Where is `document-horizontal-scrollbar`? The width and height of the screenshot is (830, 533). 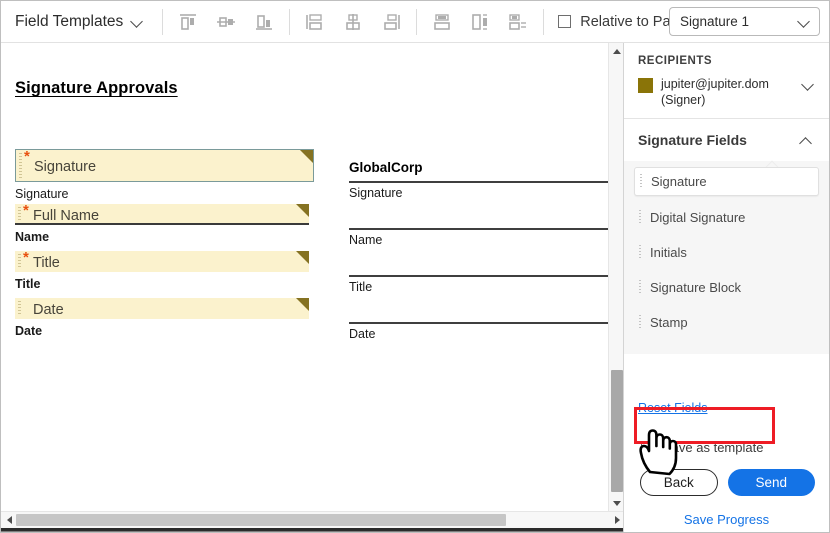
document-horizontal-scrollbar is located at coordinates (313, 519).